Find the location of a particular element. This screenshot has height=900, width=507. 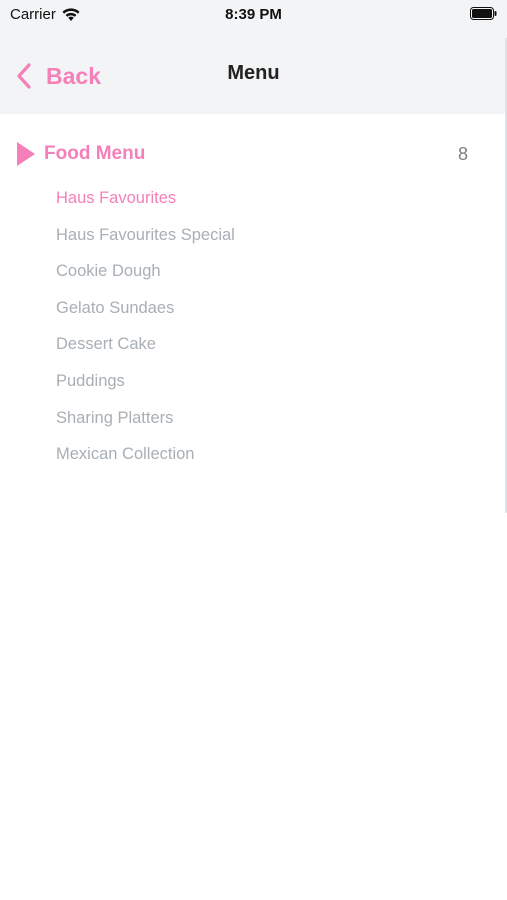

navigation-bar: Back Menu is located at coordinates (253, 76).